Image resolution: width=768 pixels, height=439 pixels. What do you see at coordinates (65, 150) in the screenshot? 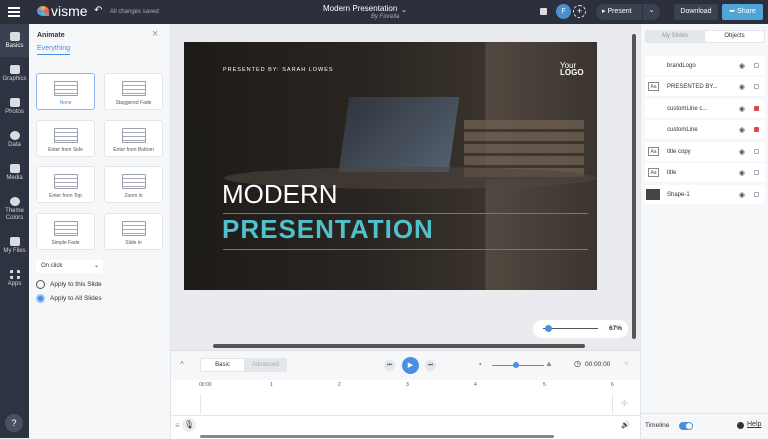
I see `option-label: Enter from Side` at bounding box center [65, 150].